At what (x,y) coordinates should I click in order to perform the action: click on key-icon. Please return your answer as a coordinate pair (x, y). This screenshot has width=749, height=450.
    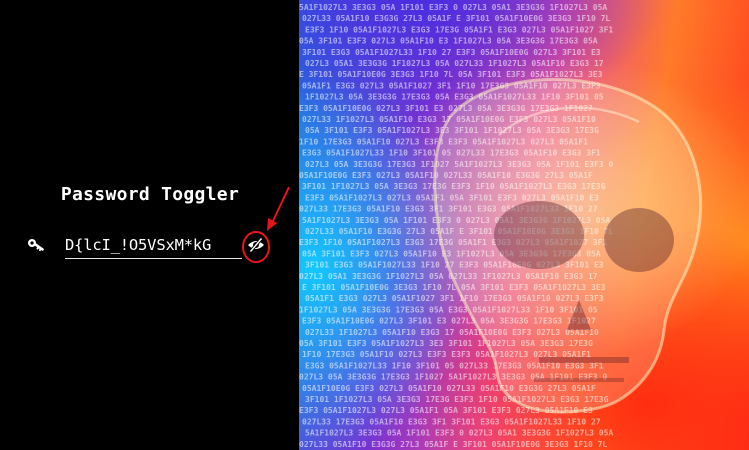
    Looking at the image, I should click on (36, 245).